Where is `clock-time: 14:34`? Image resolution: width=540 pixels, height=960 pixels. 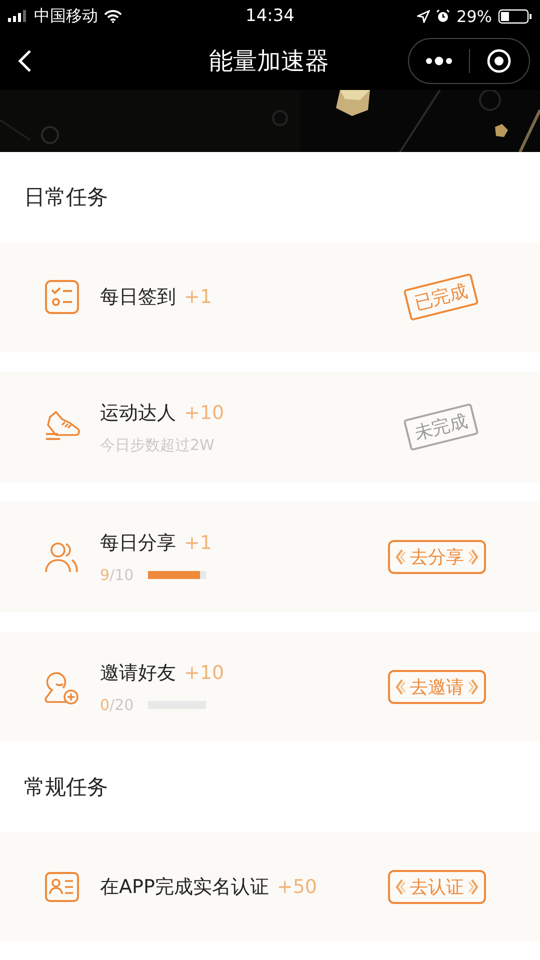
clock-time: 14:34 is located at coordinates (270, 16).